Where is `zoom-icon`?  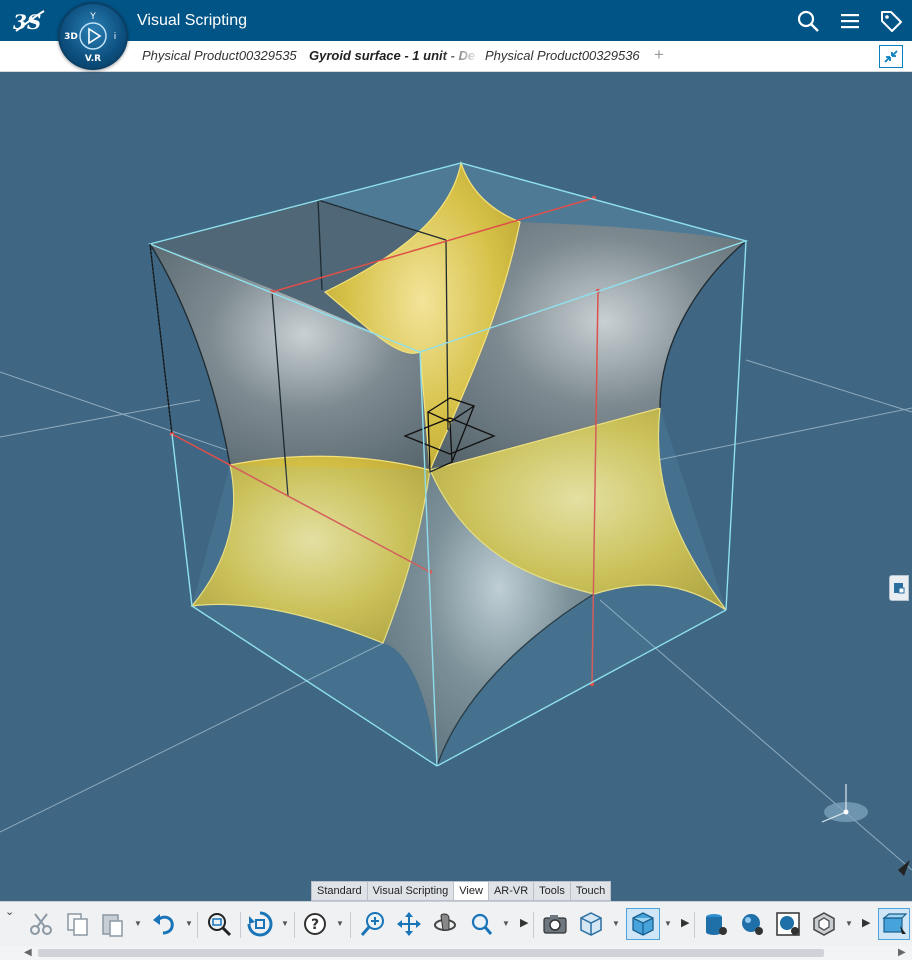 zoom-icon is located at coordinates (372, 924).